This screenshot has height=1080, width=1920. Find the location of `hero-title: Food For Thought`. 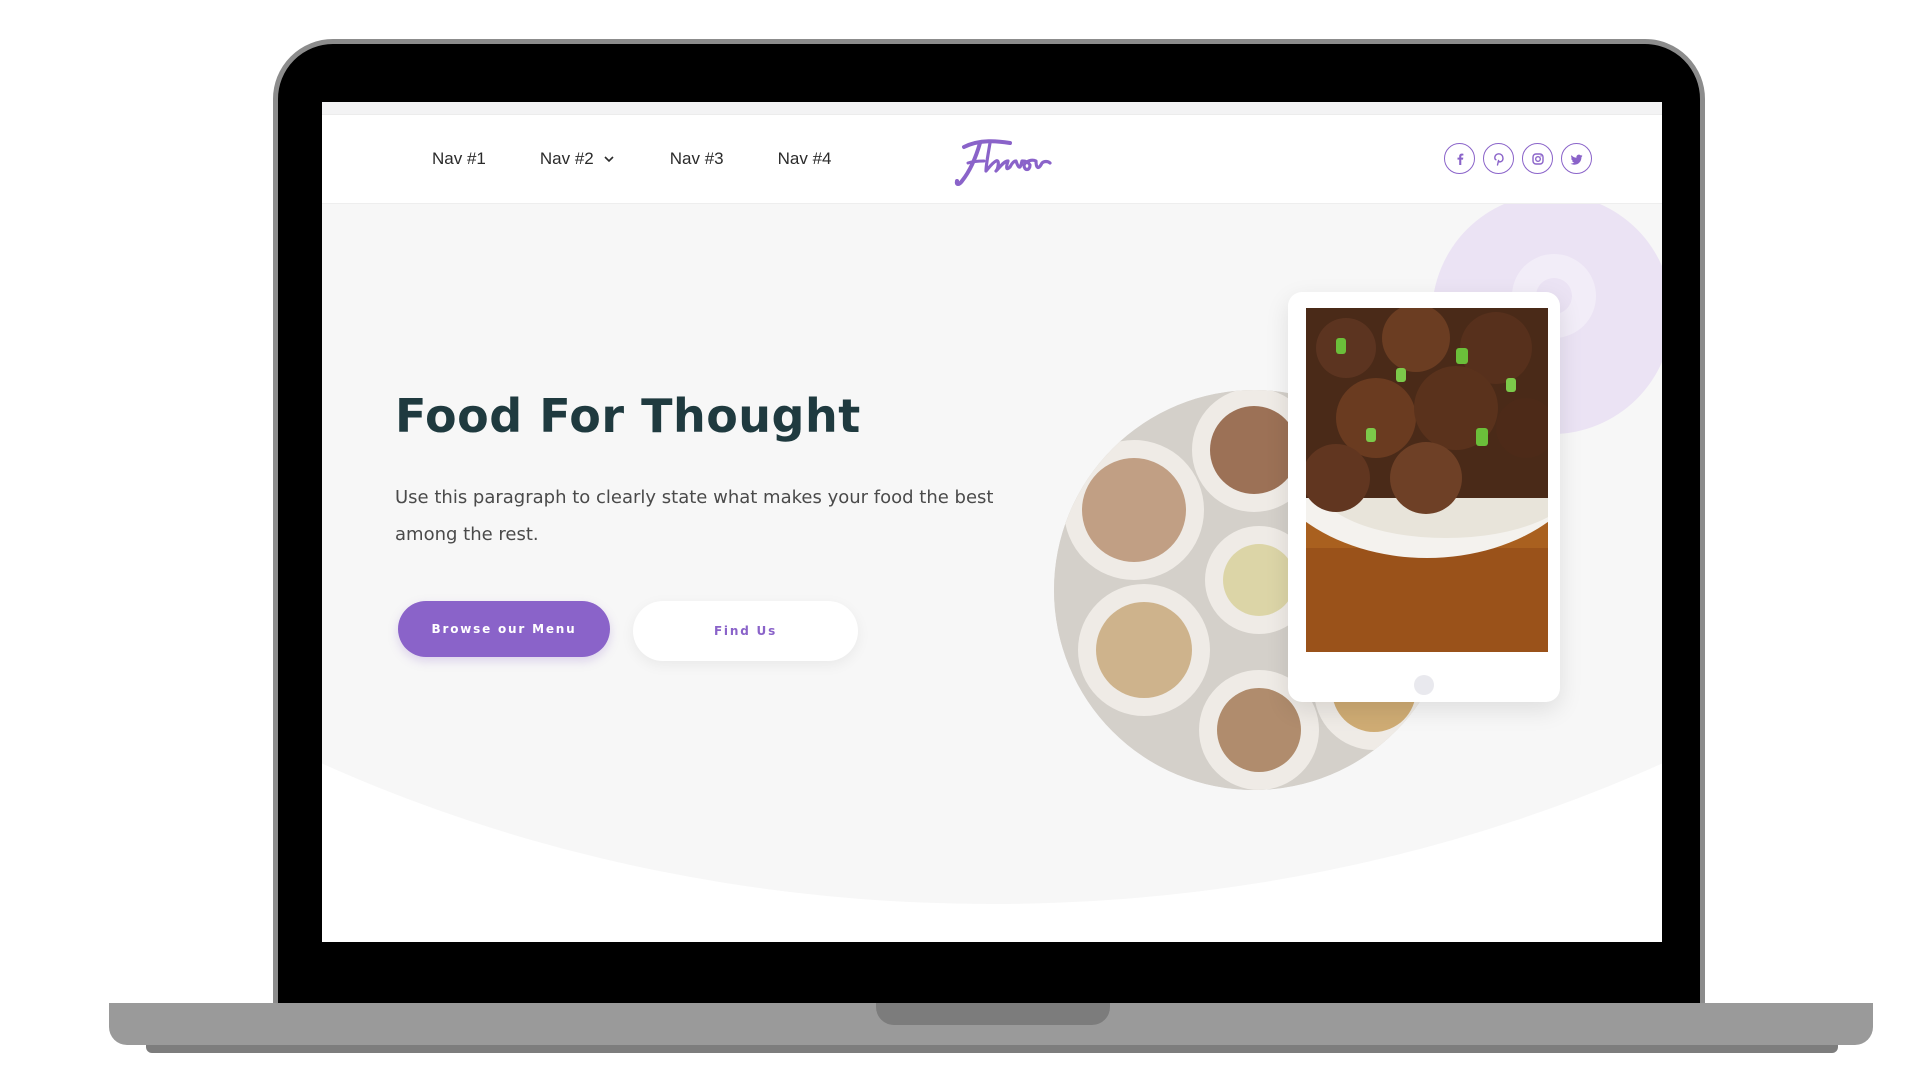

hero-title: Food For Thought is located at coordinates (628, 416).